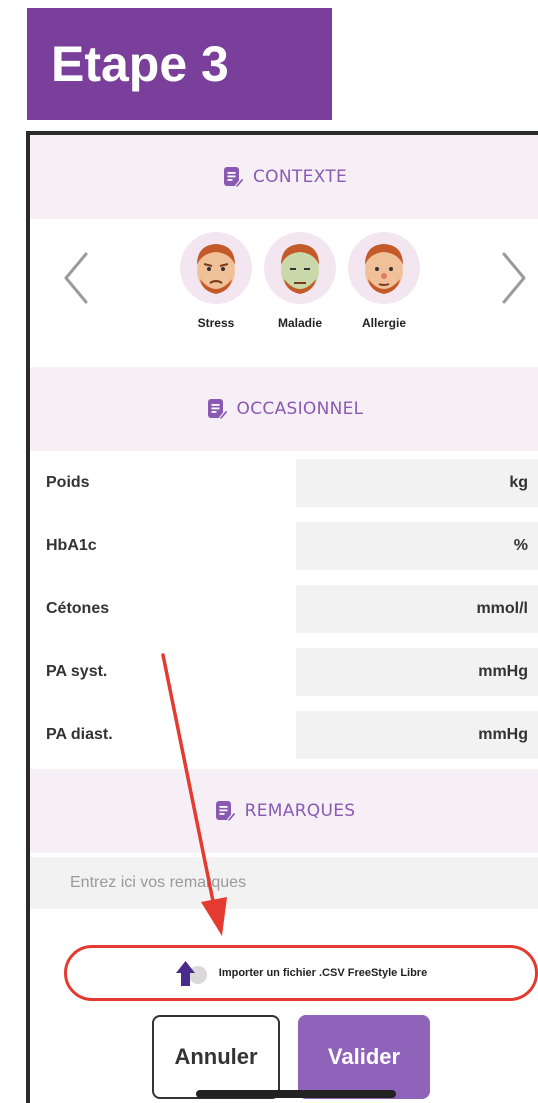 This screenshot has width=538, height=1103. What do you see at coordinates (284, 735) in the screenshot?
I see `measurement-row-pa-diast: PA diast. mmHg` at bounding box center [284, 735].